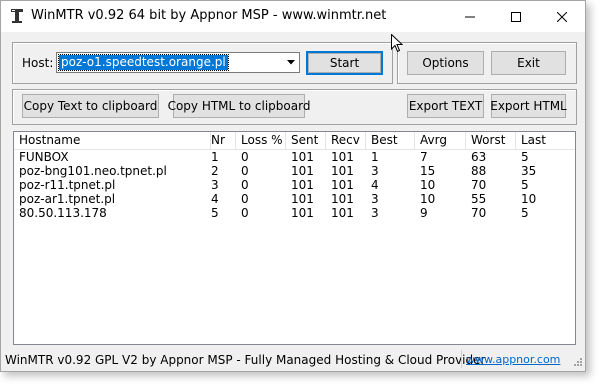  I want to click on close-icon, so click(562, 16).